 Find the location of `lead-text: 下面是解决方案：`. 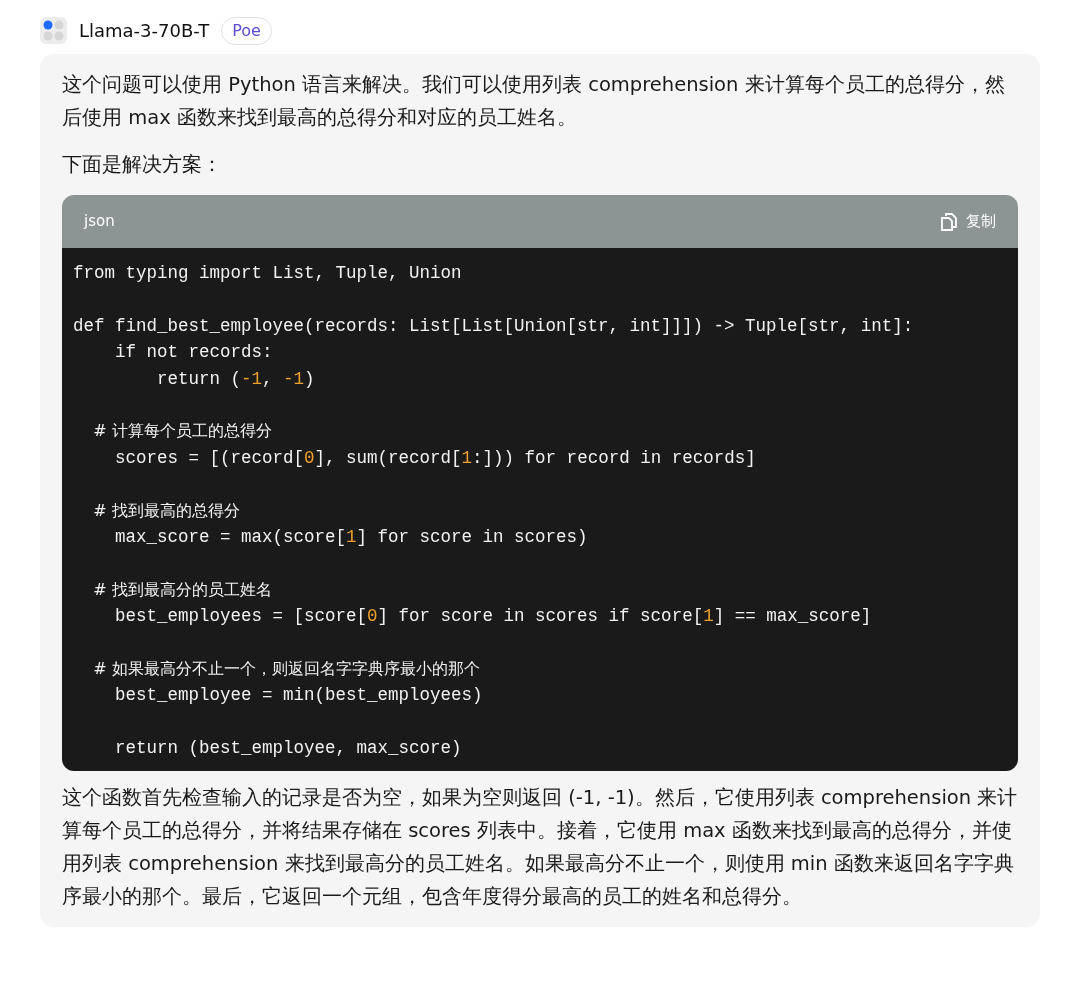

lead-text: 下面是解决方案： is located at coordinates (142, 165).